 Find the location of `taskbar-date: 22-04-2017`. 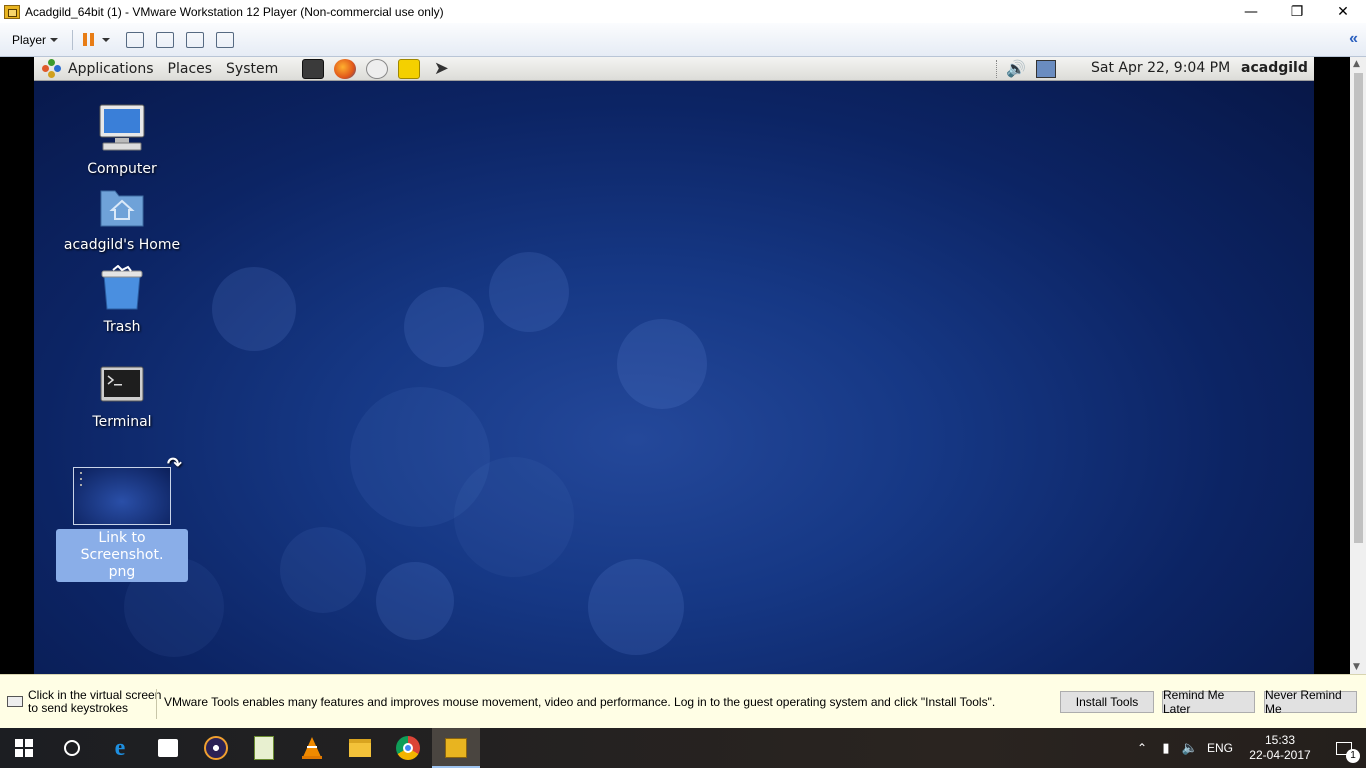

taskbar-date: 22-04-2017 is located at coordinates (1280, 755).